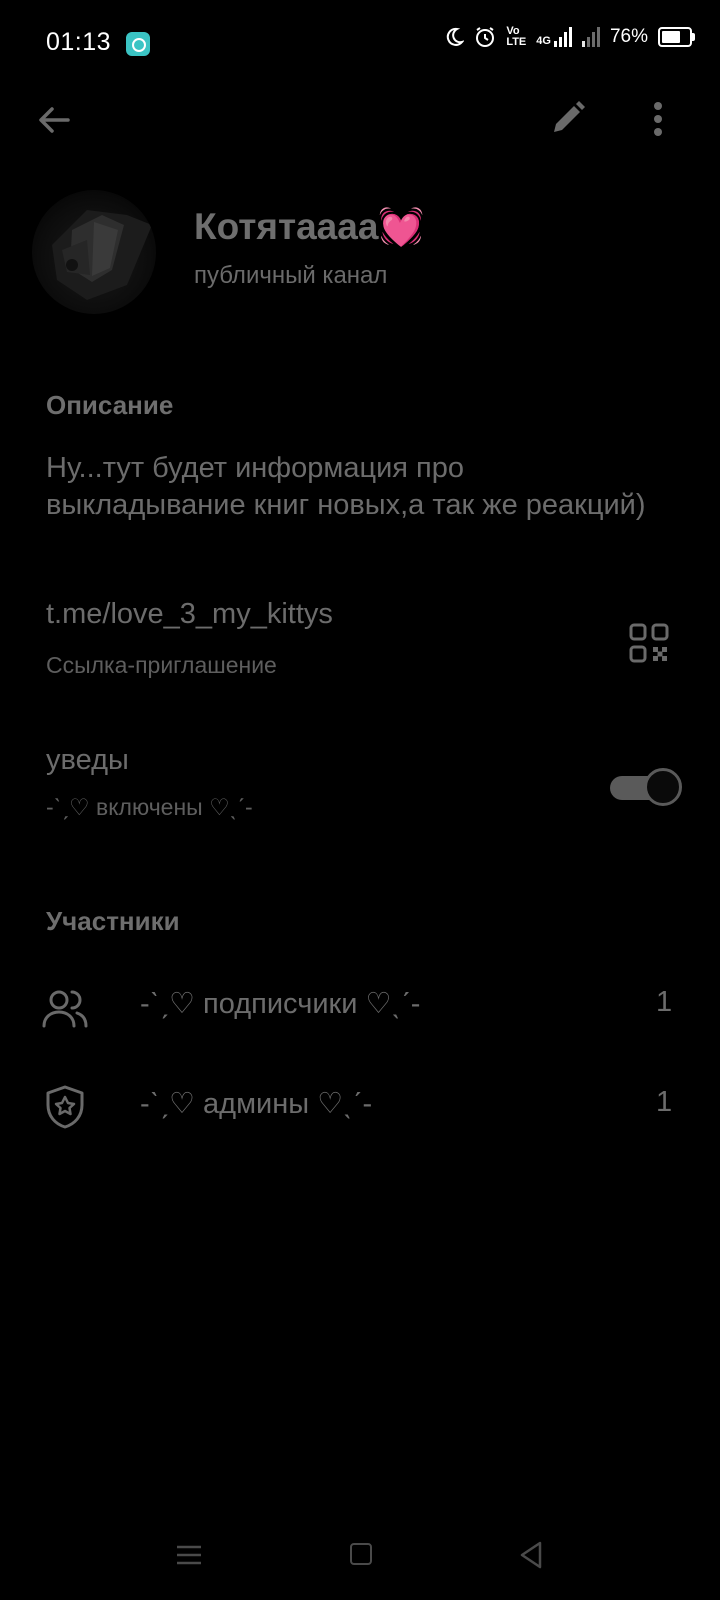  Describe the element at coordinates (87, 760) in the screenshot. I see `notifications-title: уведы` at that location.